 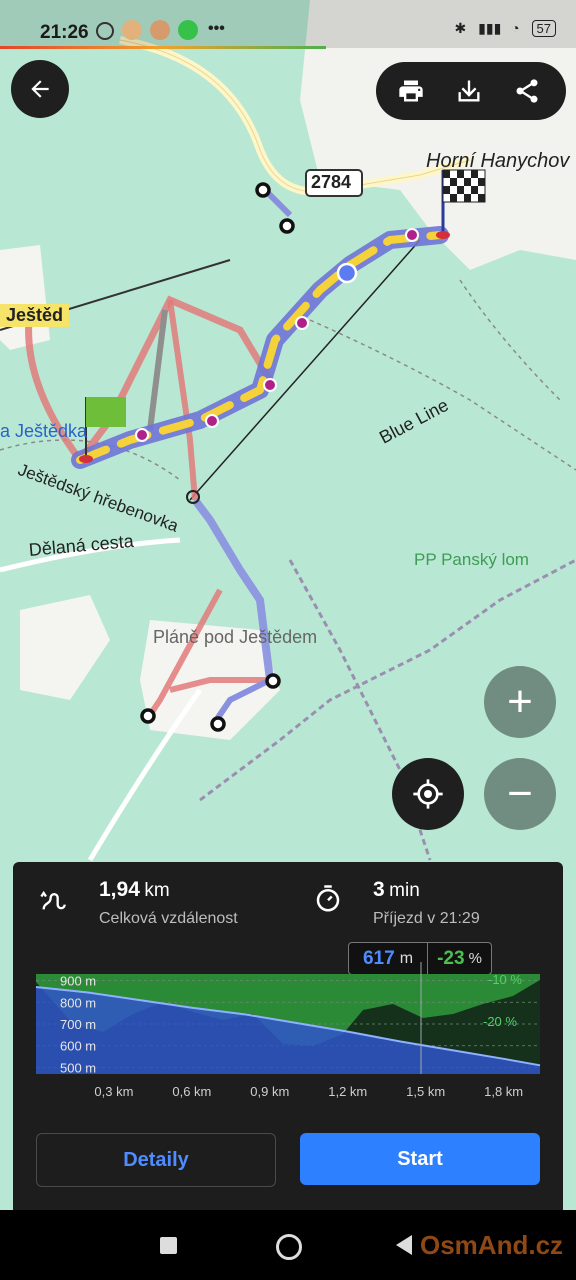 What do you see at coordinates (347, 1091) in the screenshot?
I see `x-tick-label: 1,2 km` at bounding box center [347, 1091].